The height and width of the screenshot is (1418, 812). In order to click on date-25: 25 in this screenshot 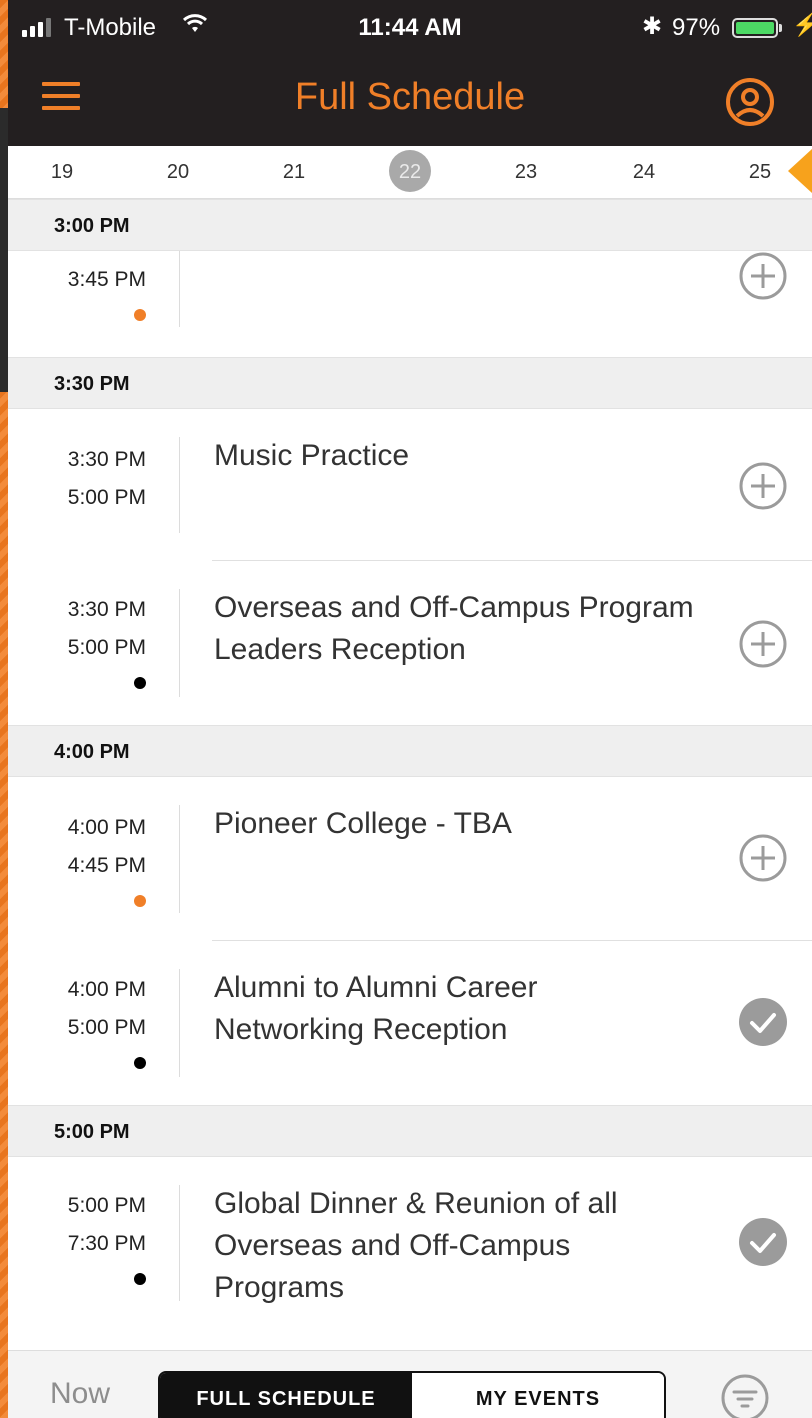, I will do `click(760, 172)`.